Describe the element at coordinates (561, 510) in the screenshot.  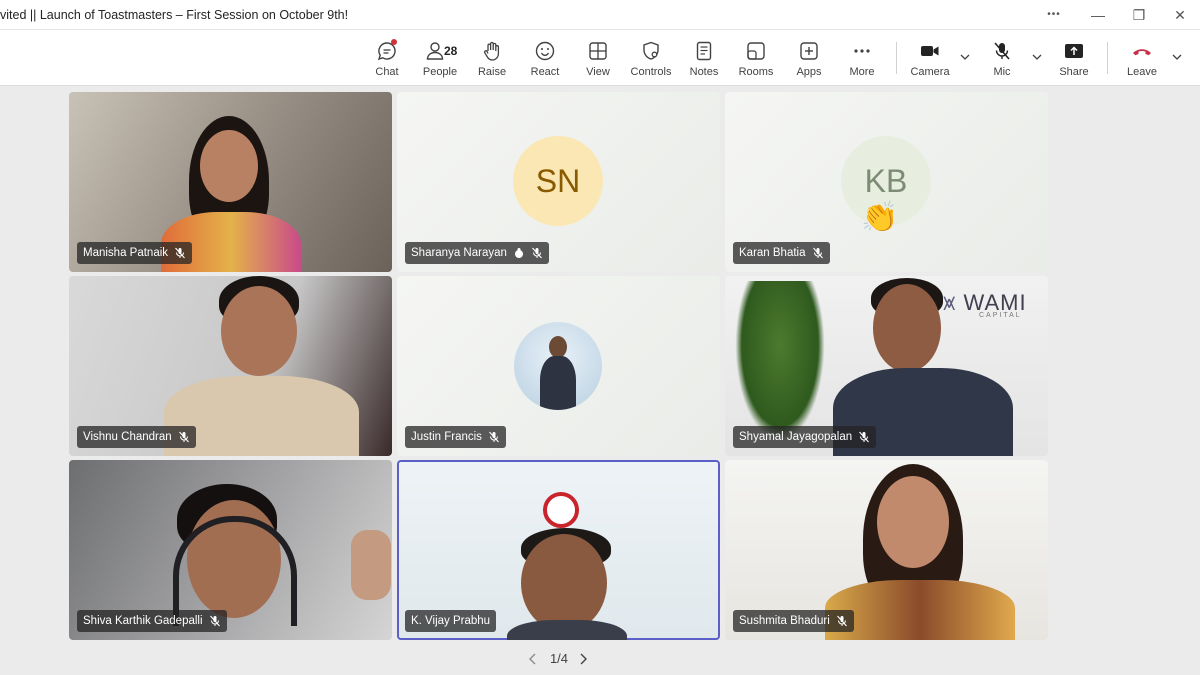
I see `wall-clock` at that location.